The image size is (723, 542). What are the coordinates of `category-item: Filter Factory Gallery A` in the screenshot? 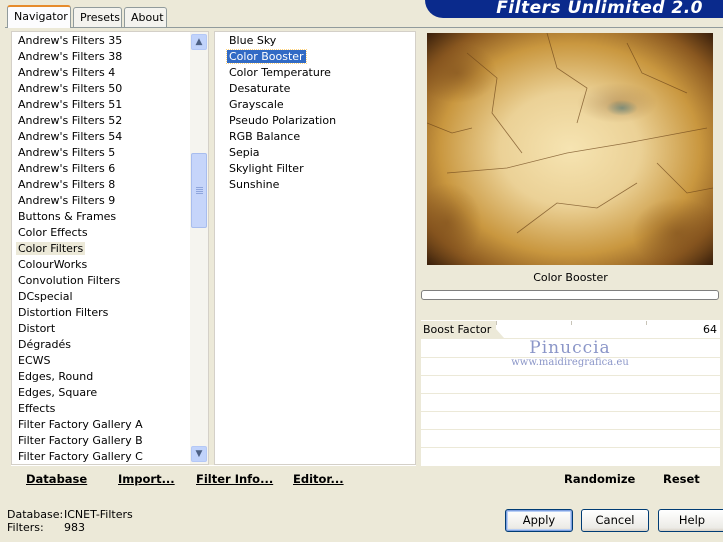 It's located at (110, 425).